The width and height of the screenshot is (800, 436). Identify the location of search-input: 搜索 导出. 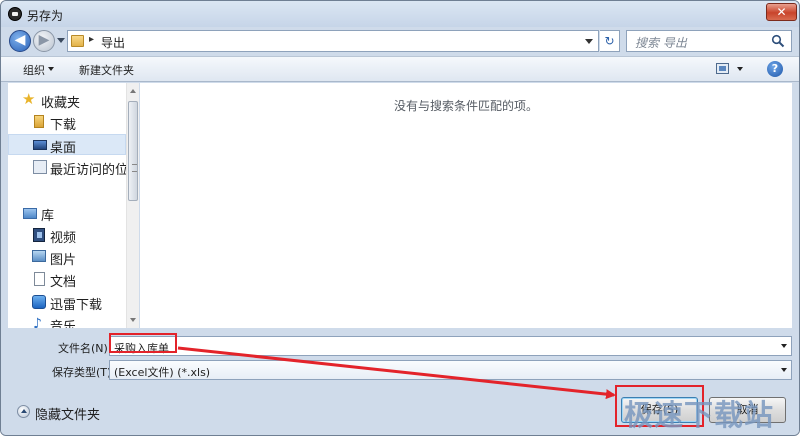
(709, 41).